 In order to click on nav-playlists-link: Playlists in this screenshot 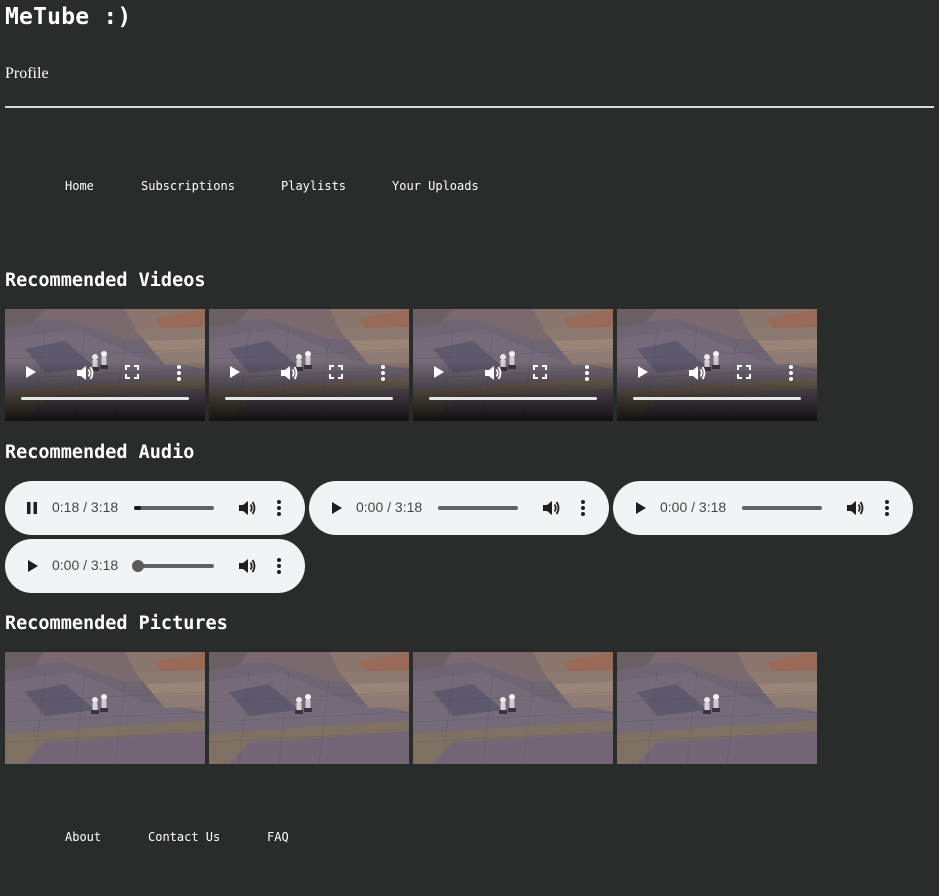, I will do `click(313, 186)`.